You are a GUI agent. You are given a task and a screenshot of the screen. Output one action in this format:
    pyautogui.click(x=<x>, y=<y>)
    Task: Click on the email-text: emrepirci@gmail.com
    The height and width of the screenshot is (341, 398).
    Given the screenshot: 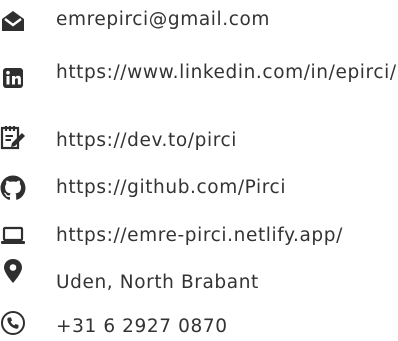 What is the action you would take?
    pyautogui.click(x=163, y=19)
    